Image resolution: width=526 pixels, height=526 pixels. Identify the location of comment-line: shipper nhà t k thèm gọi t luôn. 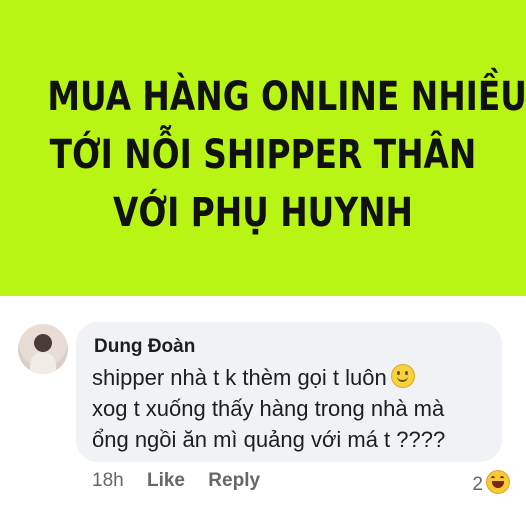
(292, 377).